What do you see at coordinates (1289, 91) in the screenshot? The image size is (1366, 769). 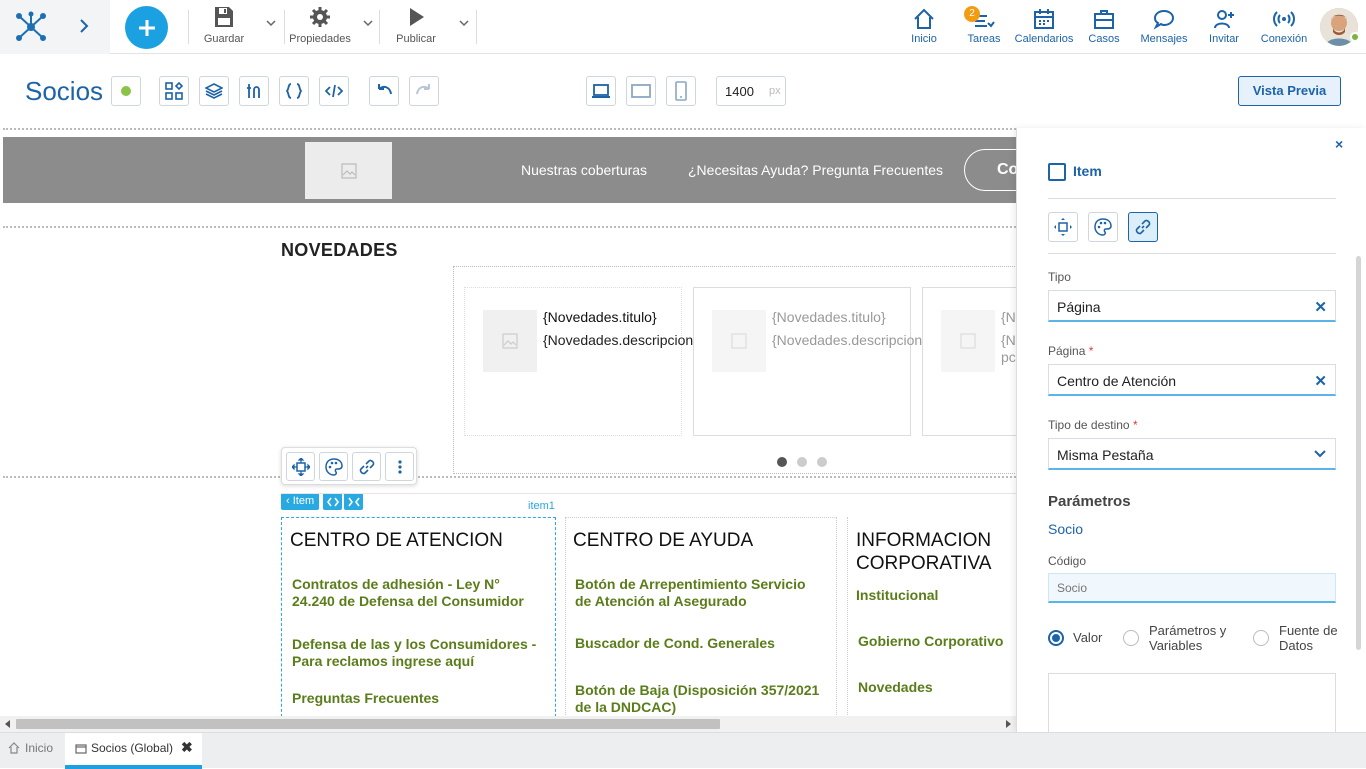 I see `preview-button: Vista Previa` at bounding box center [1289, 91].